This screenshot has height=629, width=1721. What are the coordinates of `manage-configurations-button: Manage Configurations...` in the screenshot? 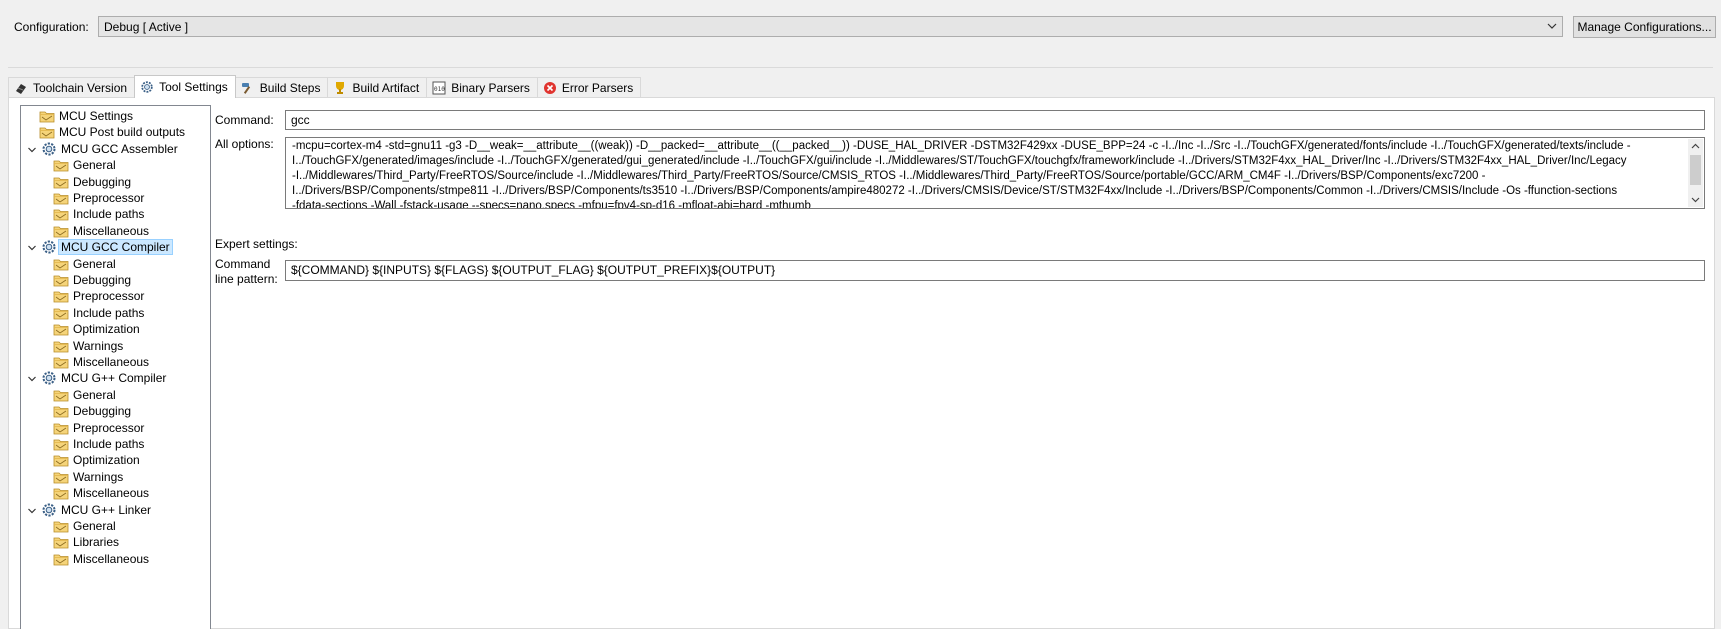 It's located at (1644, 27).